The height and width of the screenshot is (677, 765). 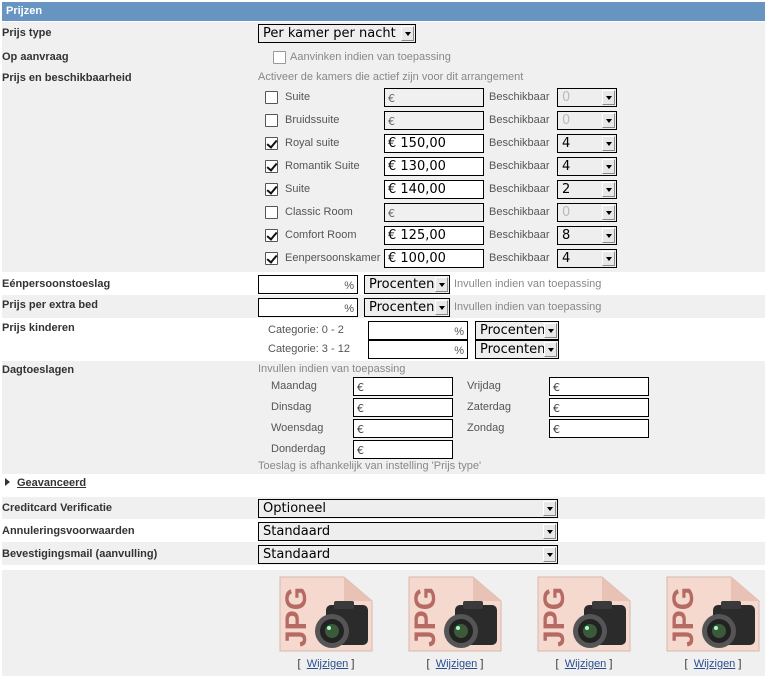 What do you see at coordinates (51, 483) in the screenshot?
I see `geavanceerd-link: Geavanceerd` at bounding box center [51, 483].